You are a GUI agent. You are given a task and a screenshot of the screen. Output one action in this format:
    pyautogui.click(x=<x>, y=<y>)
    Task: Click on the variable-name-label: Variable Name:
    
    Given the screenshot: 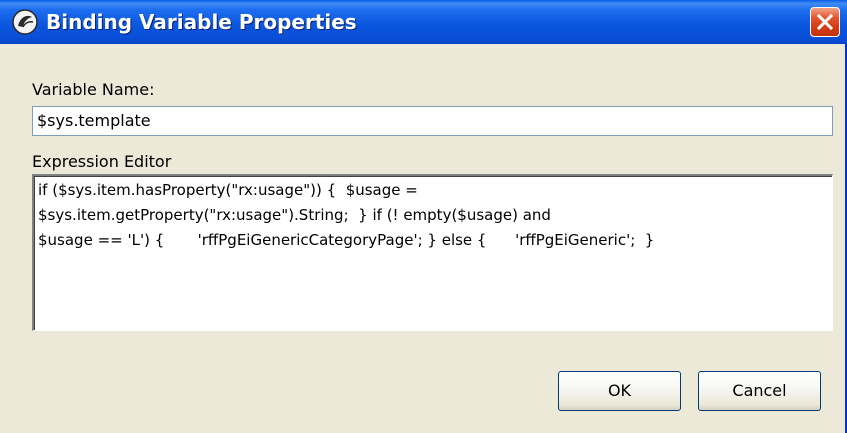 What is the action you would take?
    pyautogui.click(x=93, y=89)
    